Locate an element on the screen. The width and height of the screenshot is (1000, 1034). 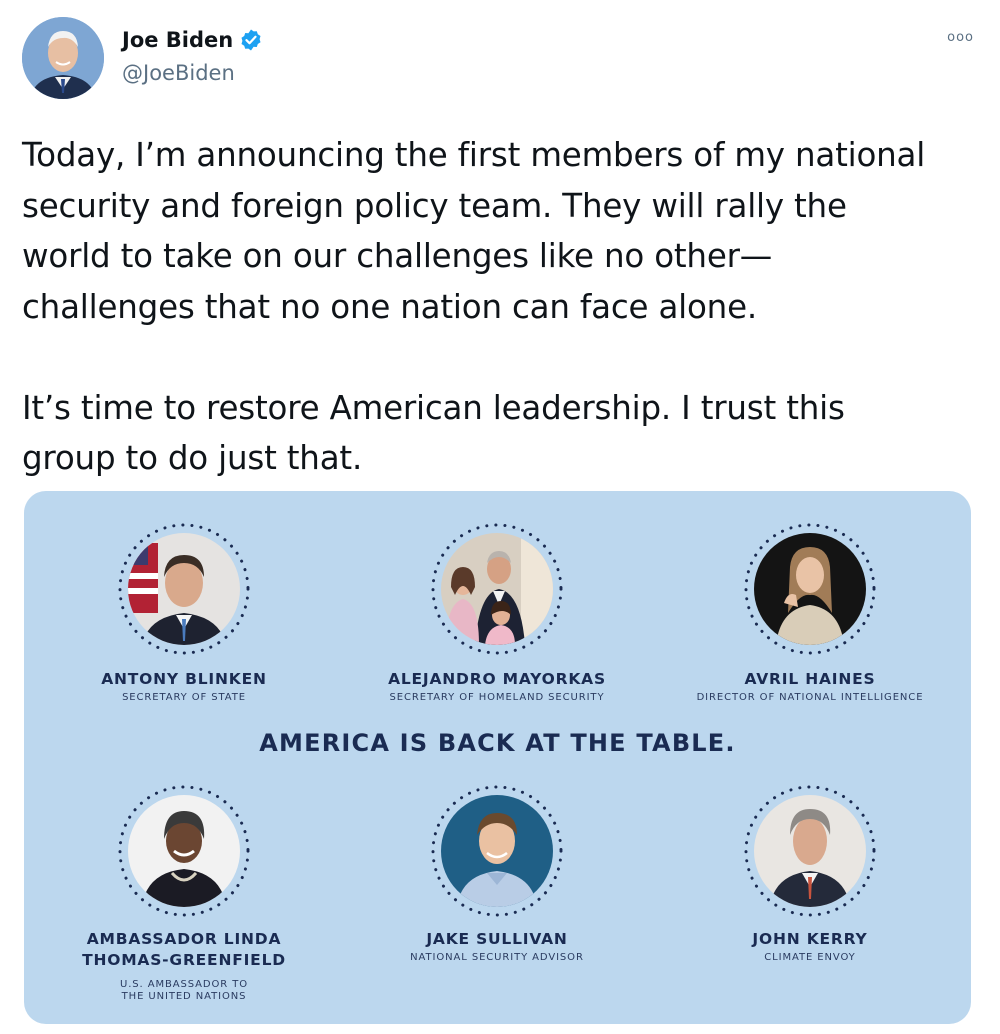
media-headline: AMERICA IS BACK AT THE TABLE. is located at coordinates (497, 743).